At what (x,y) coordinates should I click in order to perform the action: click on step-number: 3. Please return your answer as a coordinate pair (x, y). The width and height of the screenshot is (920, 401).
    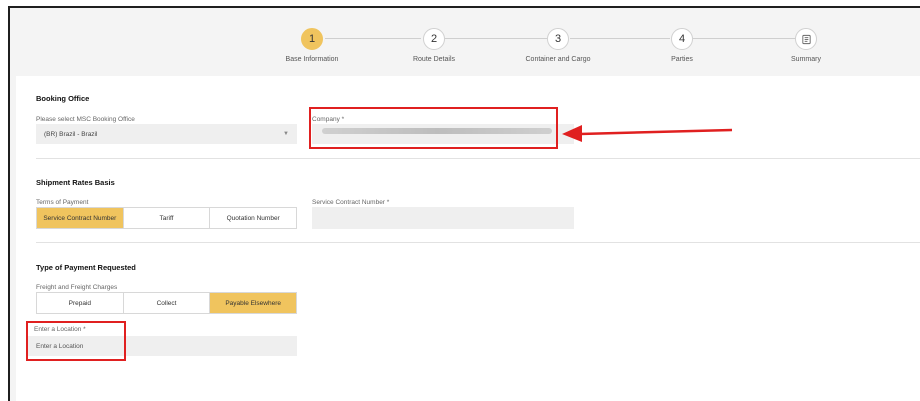
    Looking at the image, I should click on (558, 39).